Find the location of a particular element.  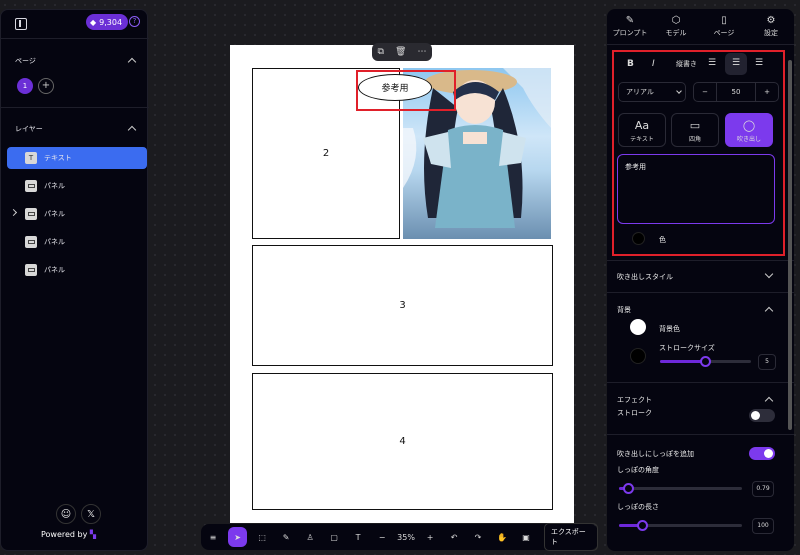

duplicate-icon: ⧉ is located at coordinates (381, 52).